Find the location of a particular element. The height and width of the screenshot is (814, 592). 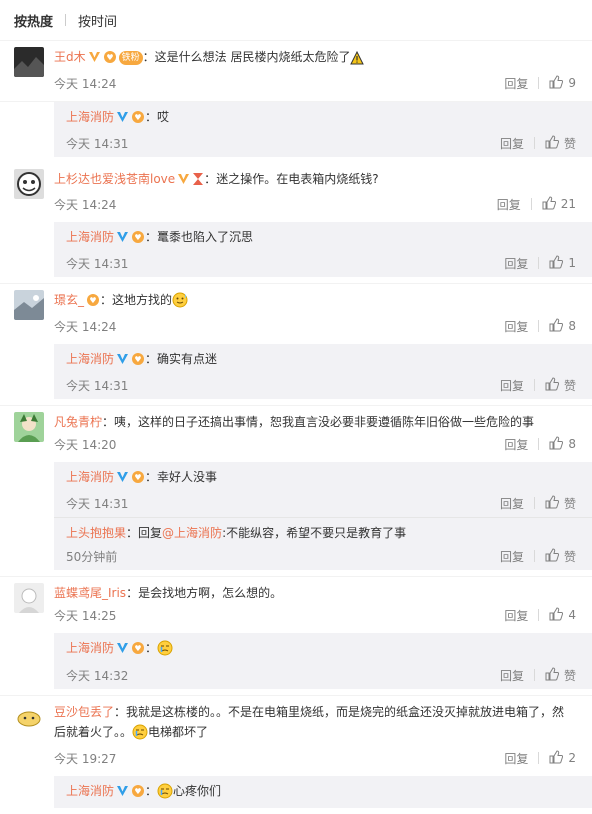

sort-tabs: 按热度 按时间 is located at coordinates (296, 20).